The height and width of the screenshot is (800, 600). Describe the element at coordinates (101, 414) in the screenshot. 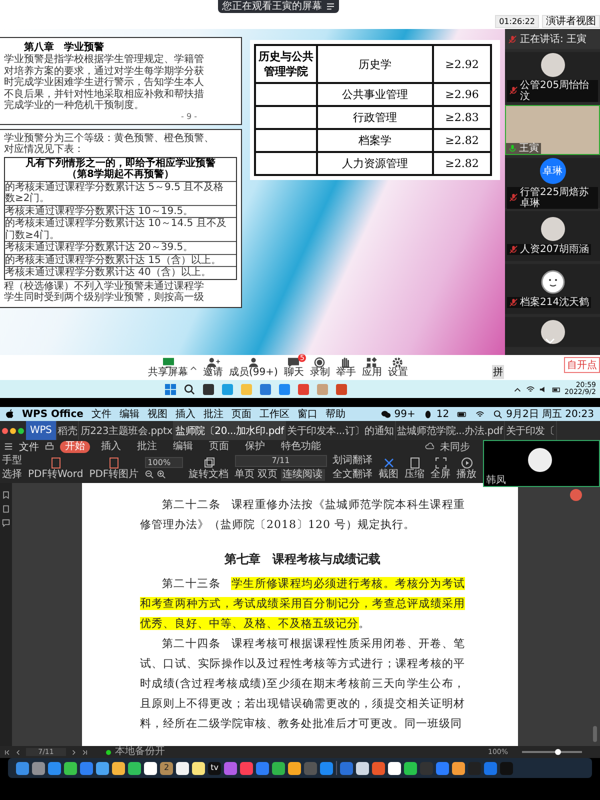

I see `menu-bar-item: 文件` at that location.